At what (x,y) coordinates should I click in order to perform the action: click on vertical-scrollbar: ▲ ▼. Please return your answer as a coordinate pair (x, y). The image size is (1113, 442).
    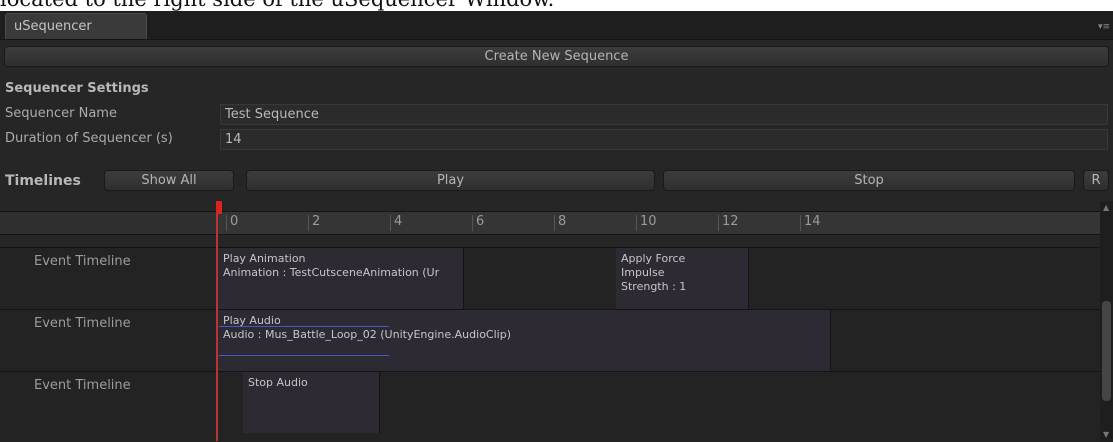
    Looking at the image, I should click on (1106, 321).